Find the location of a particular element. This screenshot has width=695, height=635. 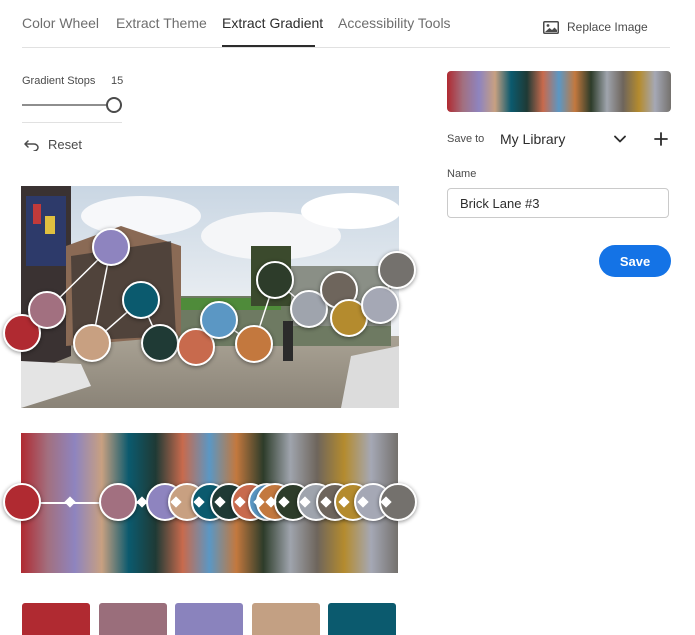

gradient-preview-bar is located at coordinates (559, 91).